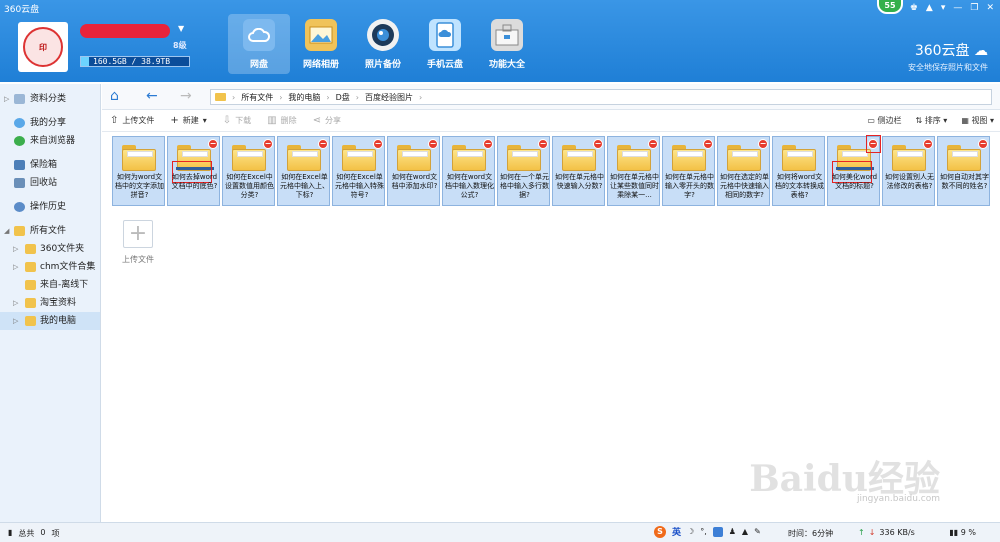 The width and height of the screenshot is (1000, 542). What do you see at coordinates (578, 171) in the screenshot?
I see `file-tile: − 如何在单元格中快速输入分数?` at bounding box center [578, 171].